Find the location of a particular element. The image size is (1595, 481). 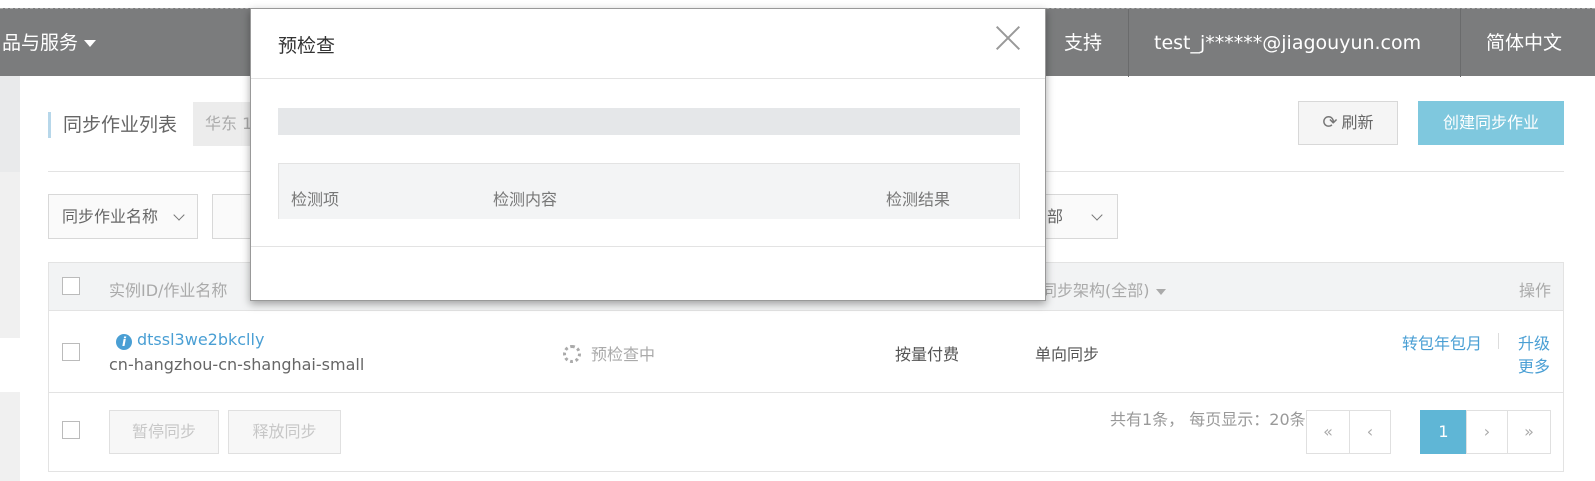

dialog-header: 预检查 is located at coordinates (648, 44).